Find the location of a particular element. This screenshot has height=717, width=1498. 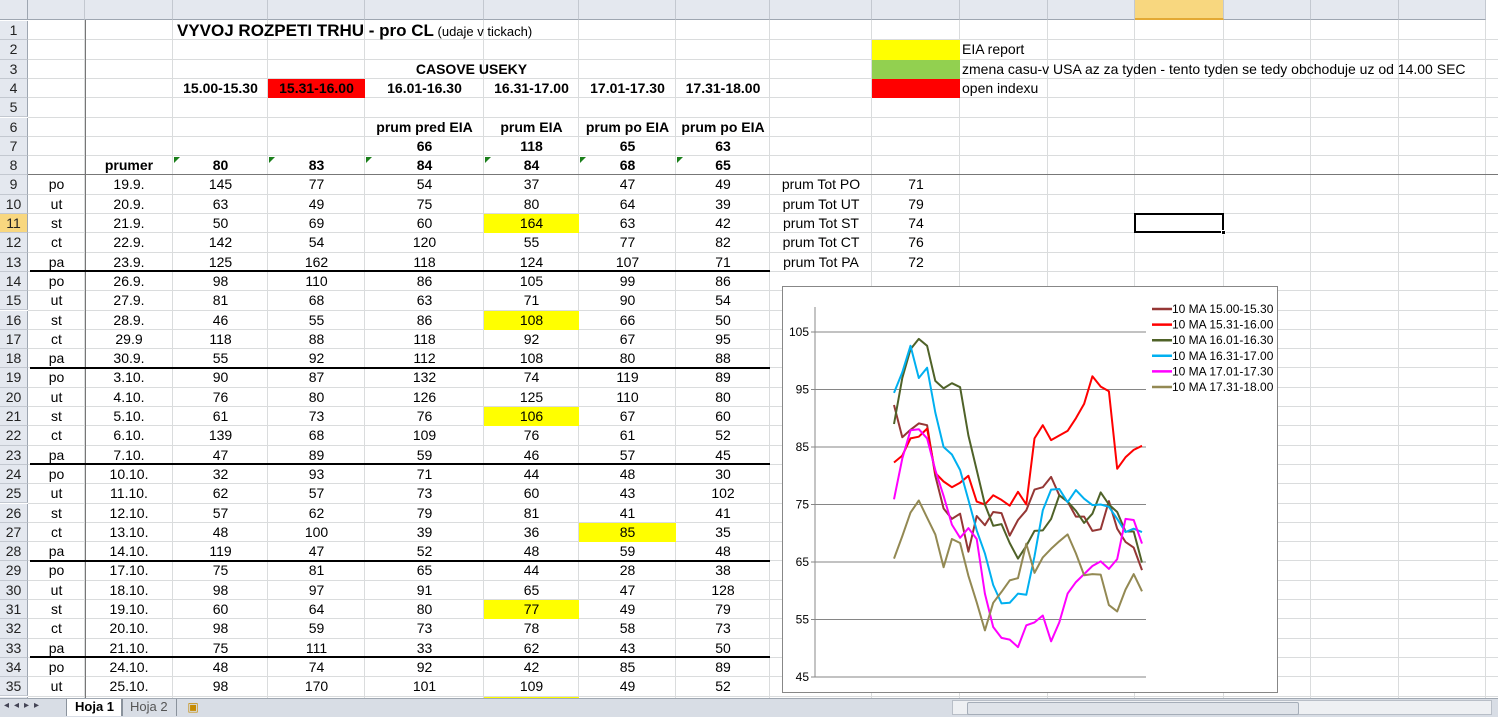

average-value: 84 is located at coordinates (424, 165).